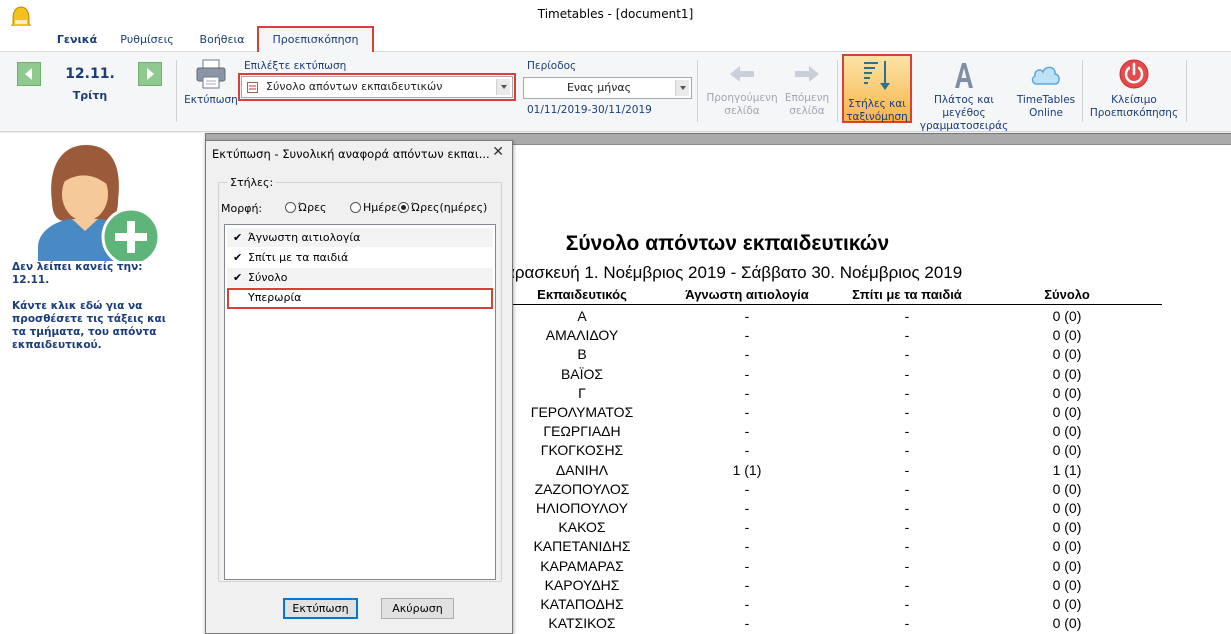 Image resolution: width=1231 pixels, height=634 pixels. What do you see at coordinates (449, 207) in the screenshot?
I see `radio-hours-days-label: Ώρες(ημέρες)` at bounding box center [449, 207].